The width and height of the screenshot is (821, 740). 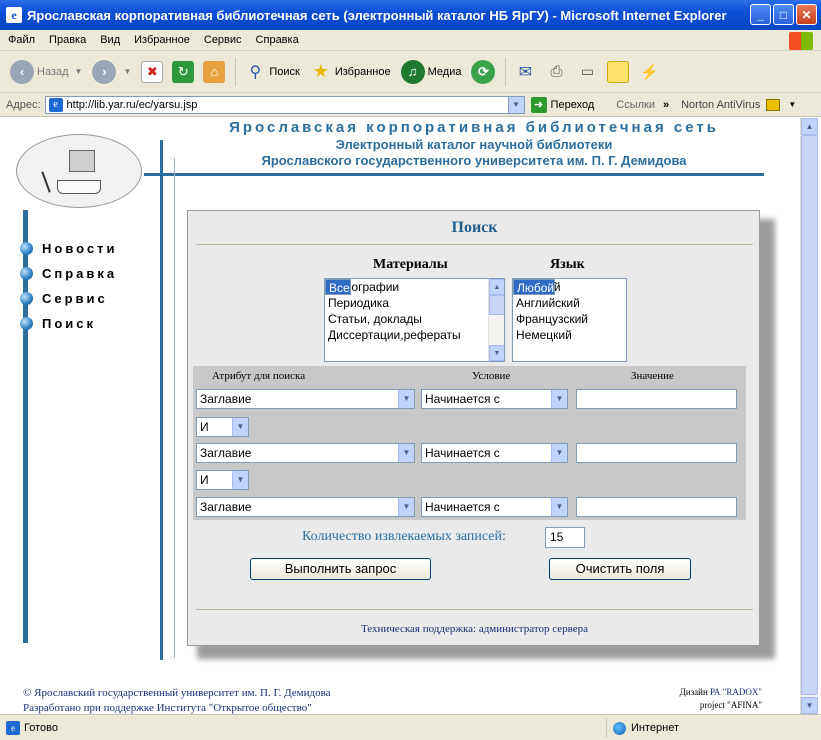 I want to click on go-button: ➜ Переход, so click(x=562, y=104).